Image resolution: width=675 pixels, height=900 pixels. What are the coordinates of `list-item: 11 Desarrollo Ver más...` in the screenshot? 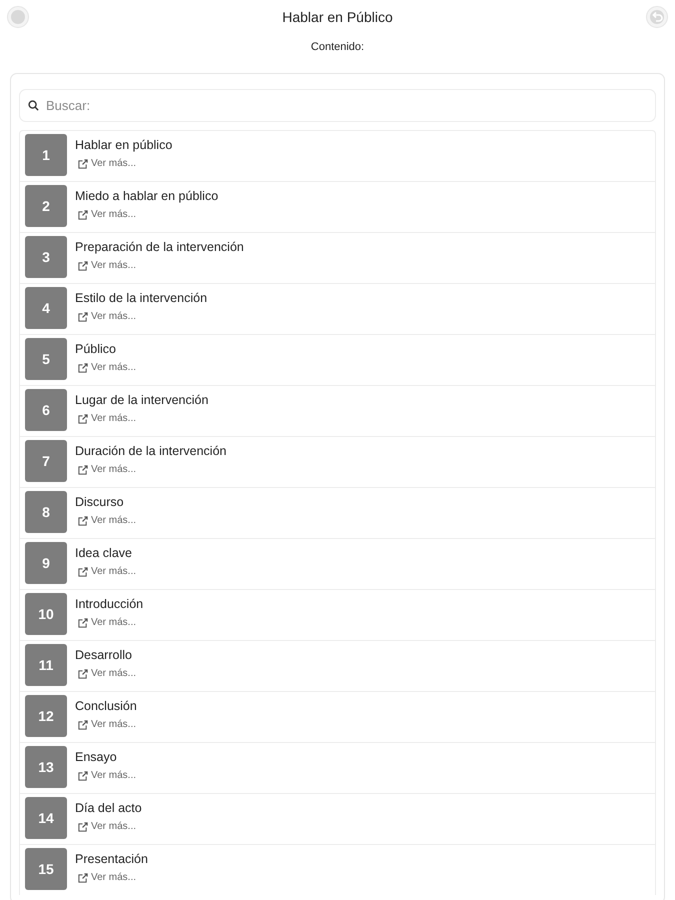 It's located at (337, 665).